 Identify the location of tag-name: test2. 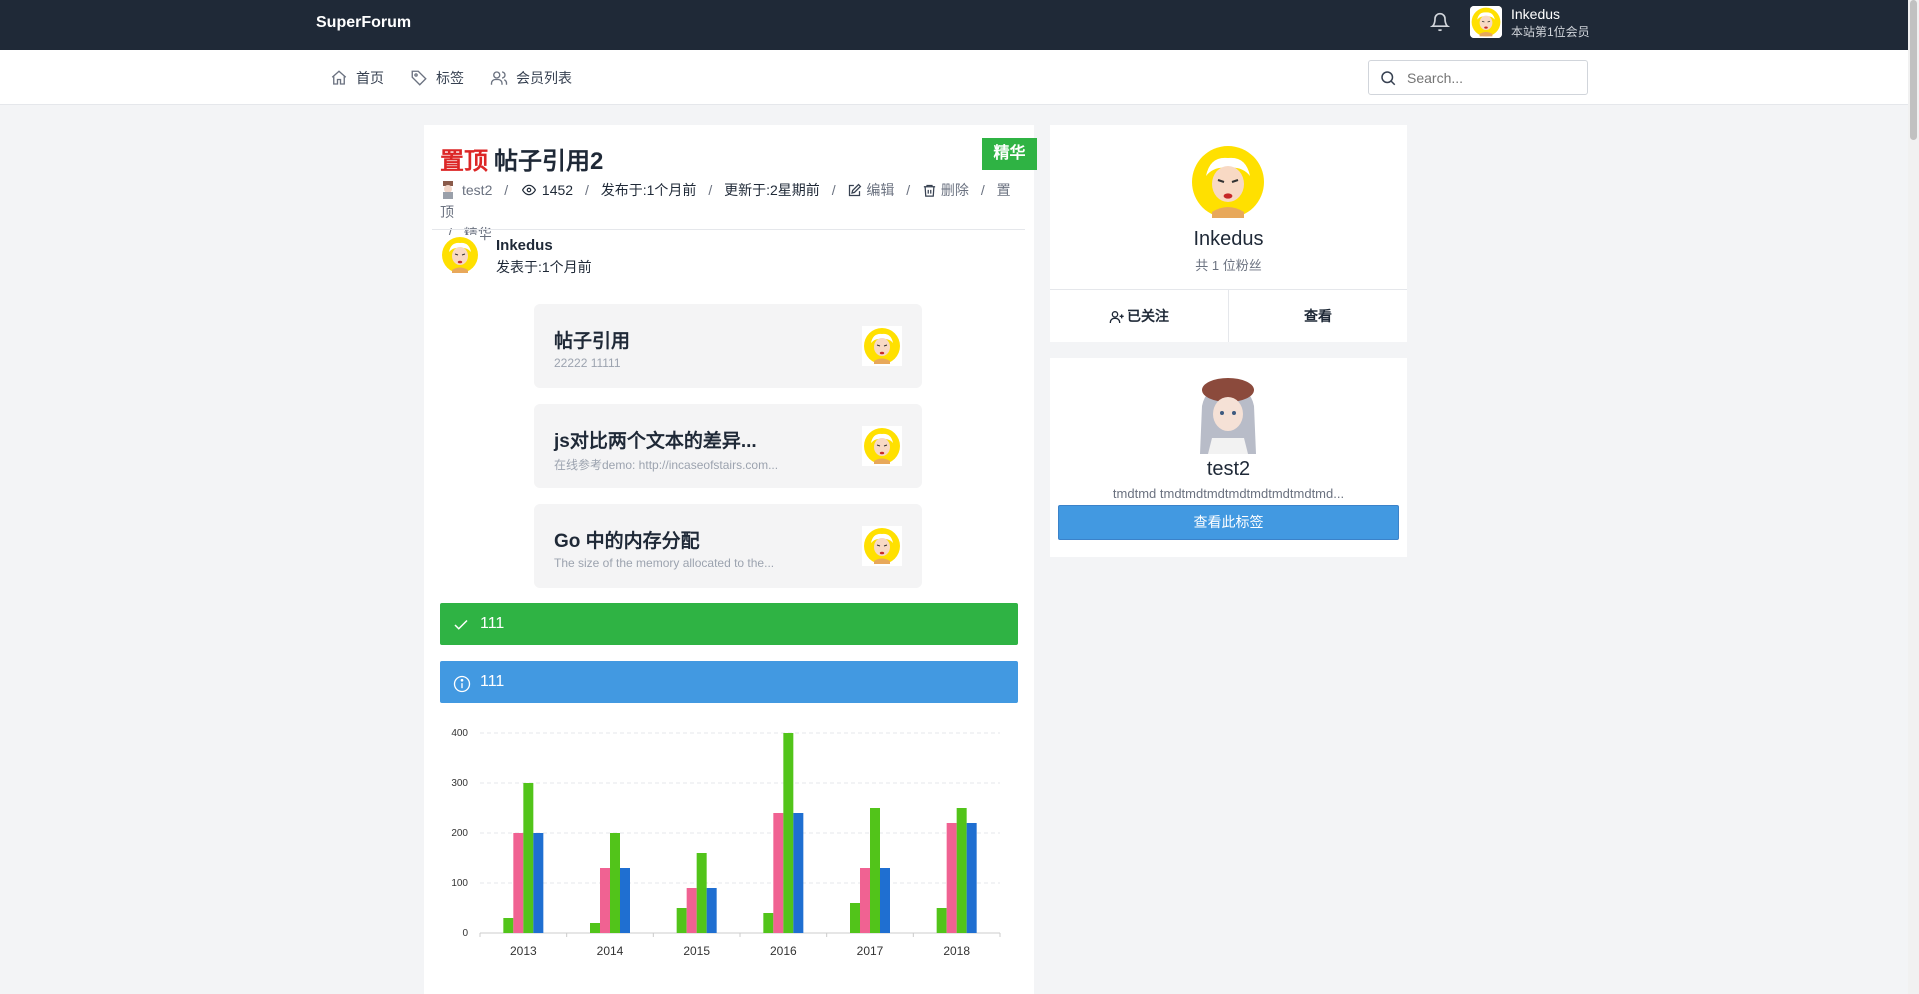
(1228, 469).